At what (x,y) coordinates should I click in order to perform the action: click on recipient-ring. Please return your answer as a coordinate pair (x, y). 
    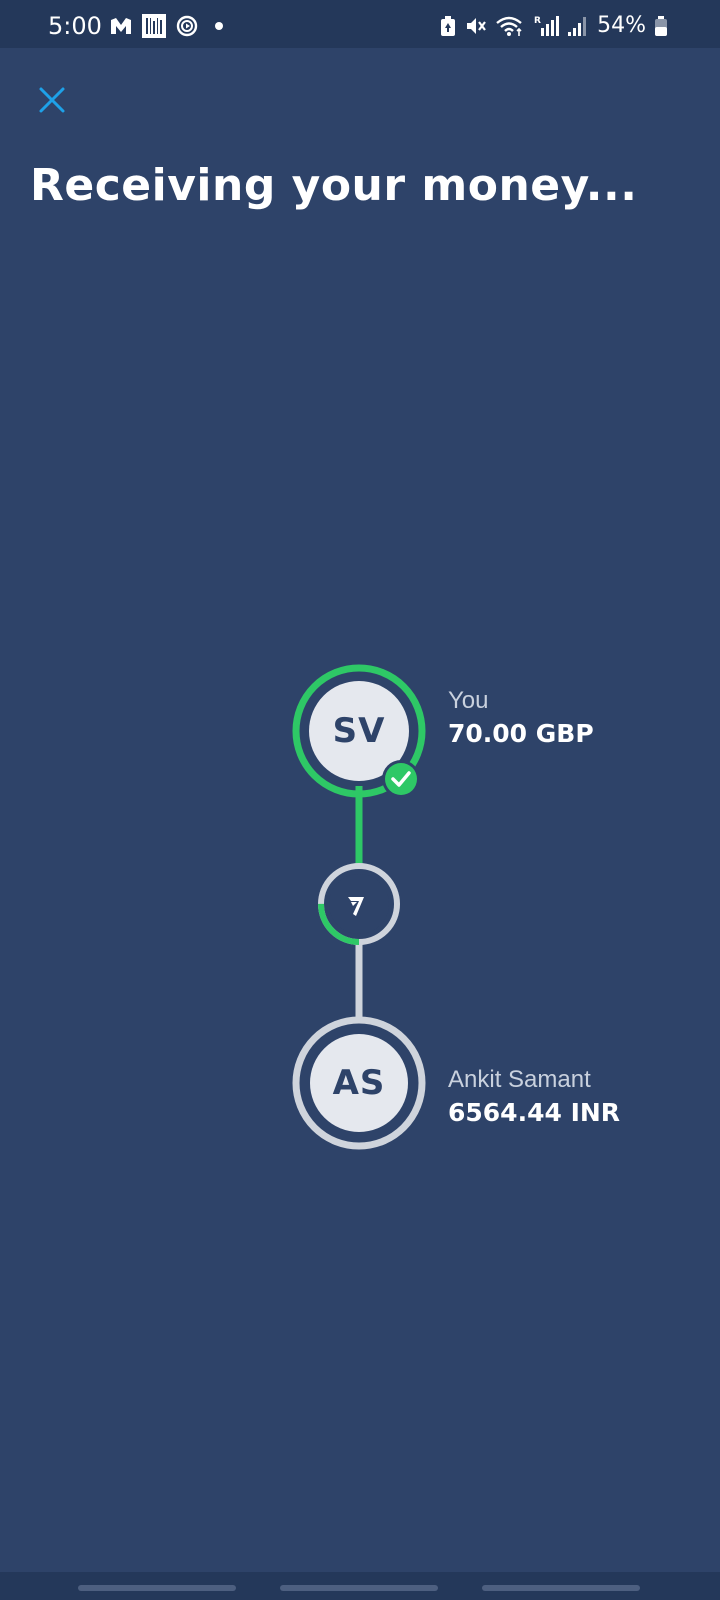
    Looking at the image, I should click on (359, 1083).